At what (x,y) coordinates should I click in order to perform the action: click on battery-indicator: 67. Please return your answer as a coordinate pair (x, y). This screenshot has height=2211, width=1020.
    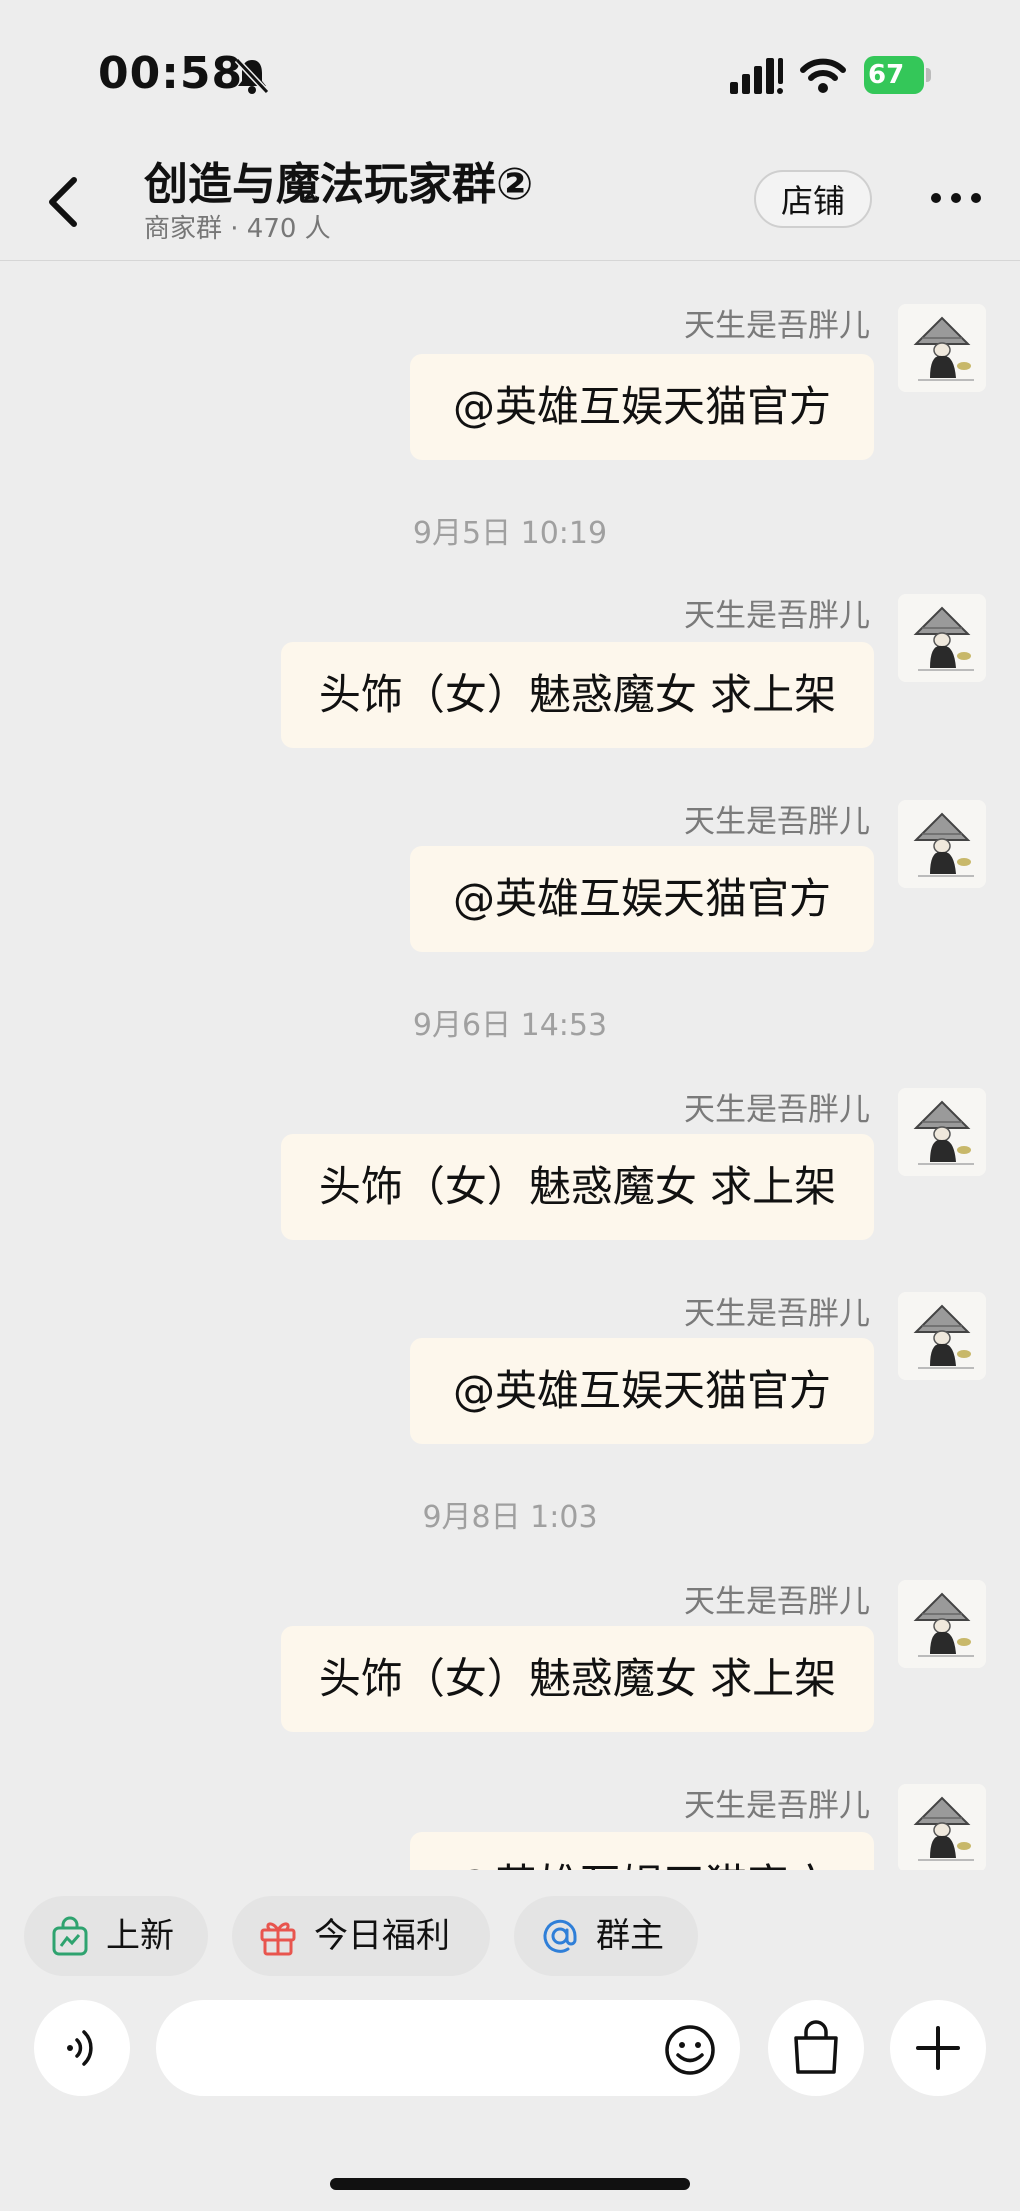
    Looking at the image, I should click on (899, 75).